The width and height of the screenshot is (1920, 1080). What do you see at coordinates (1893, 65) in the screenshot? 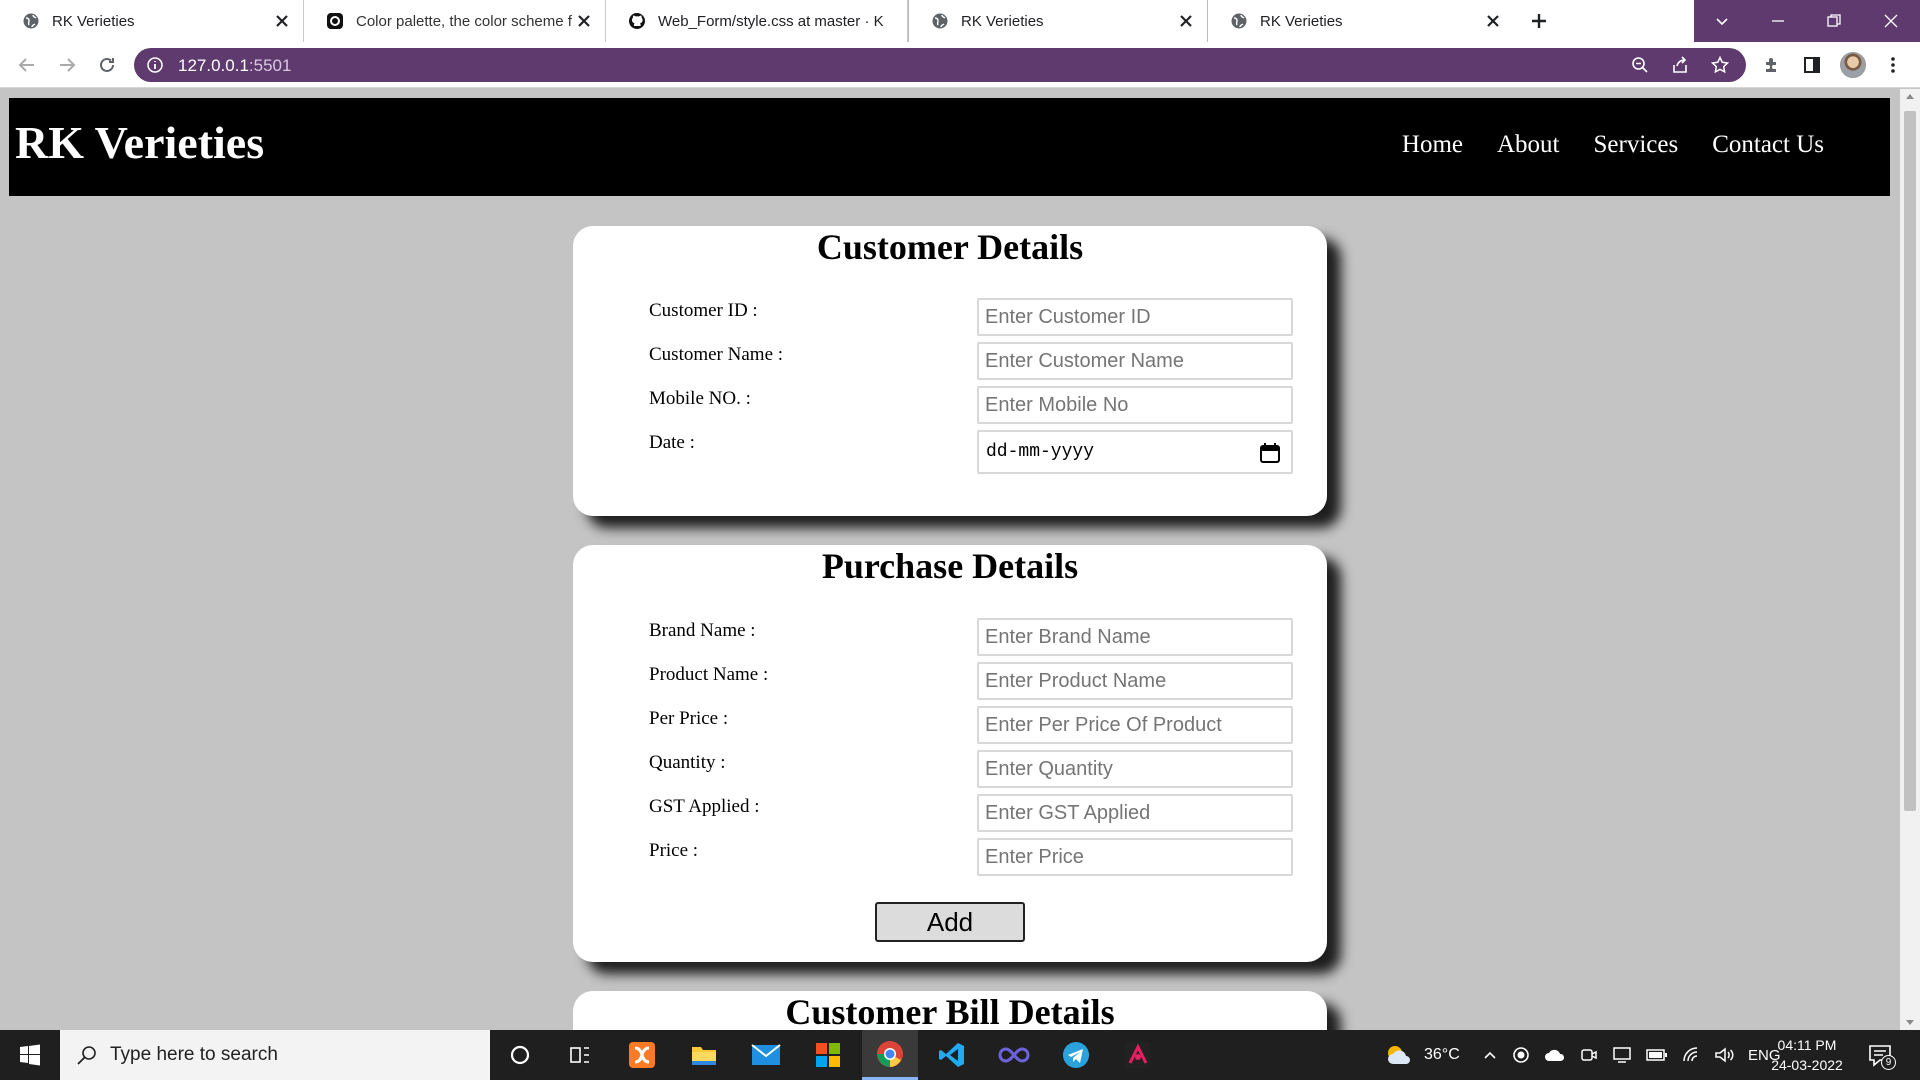
I see `more-menu-icon` at bounding box center [1893, 65].